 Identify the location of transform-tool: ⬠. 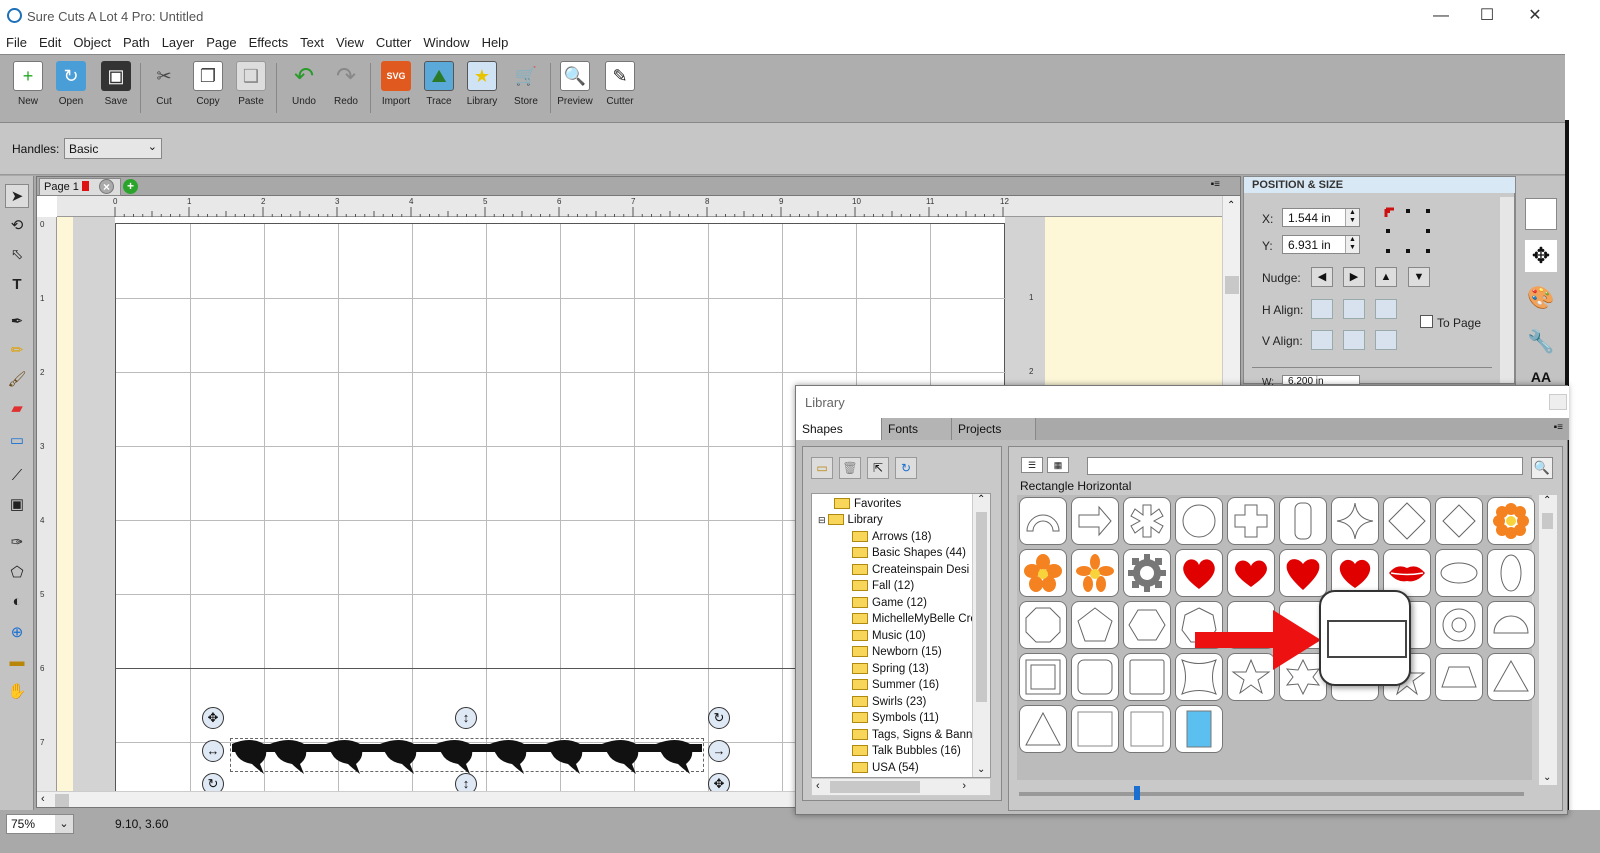
(17, 572).